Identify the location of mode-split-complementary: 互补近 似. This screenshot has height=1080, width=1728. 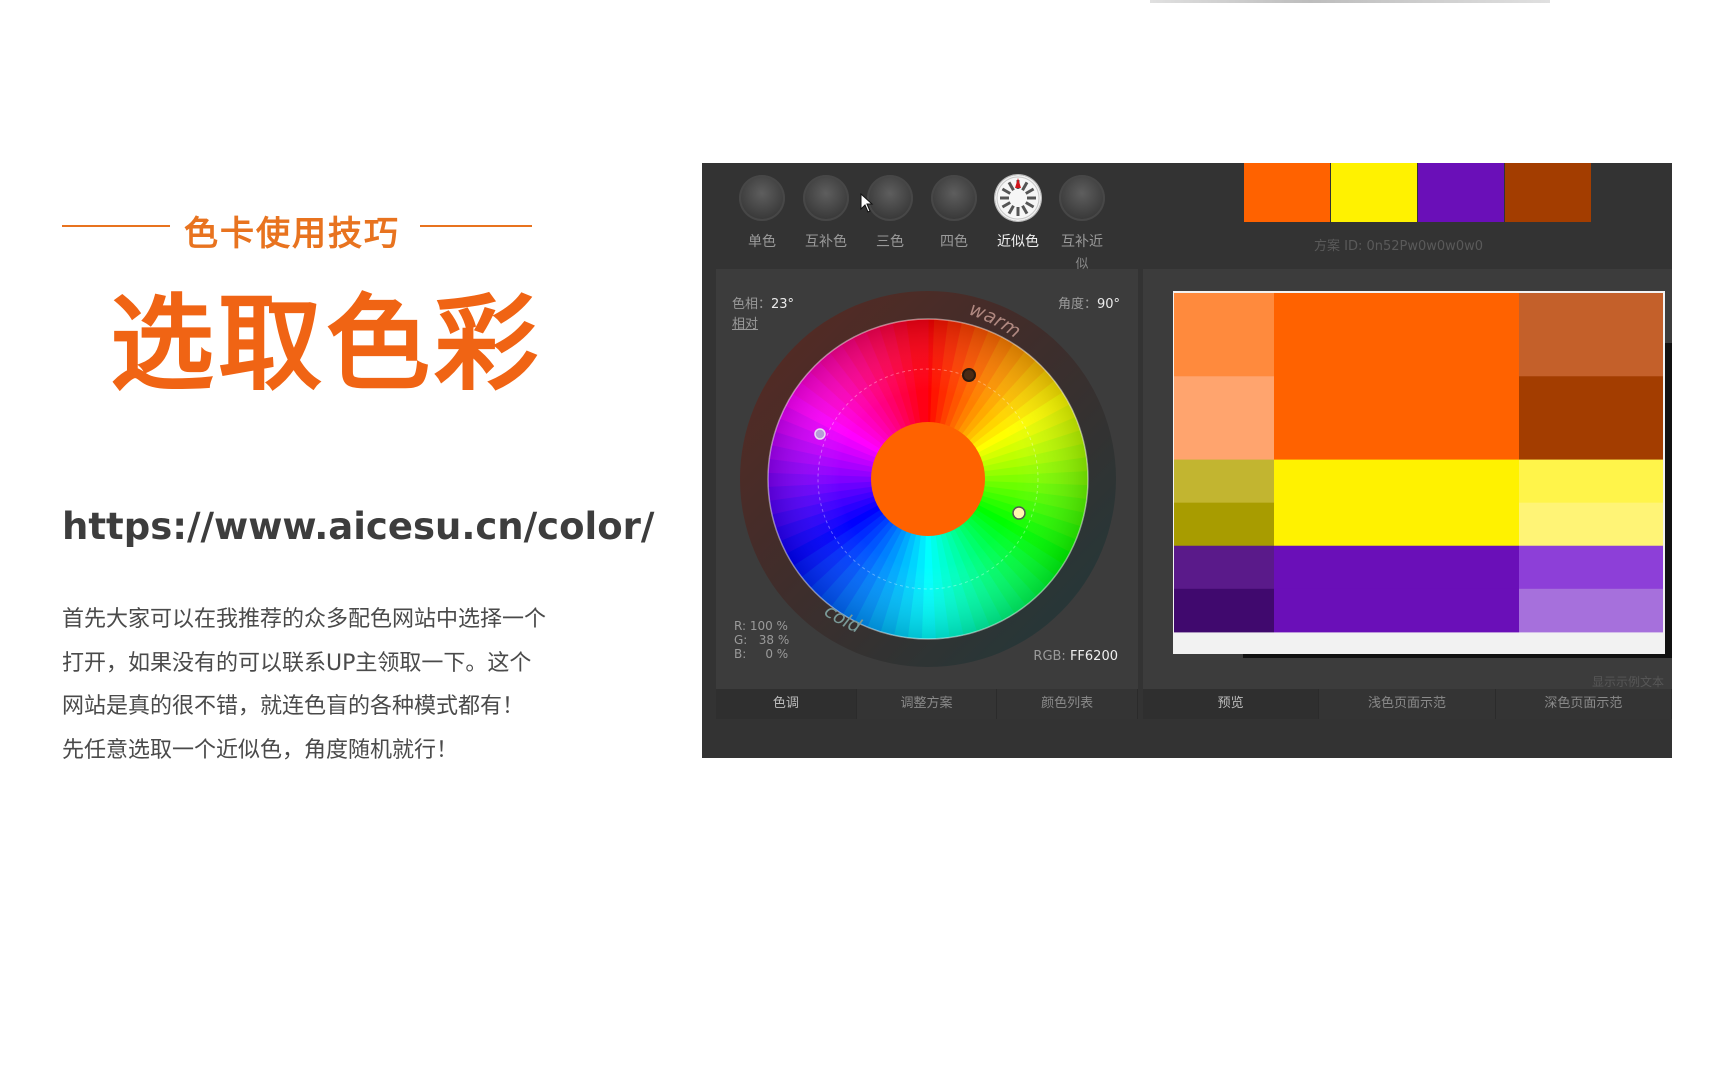
(1082, 223).